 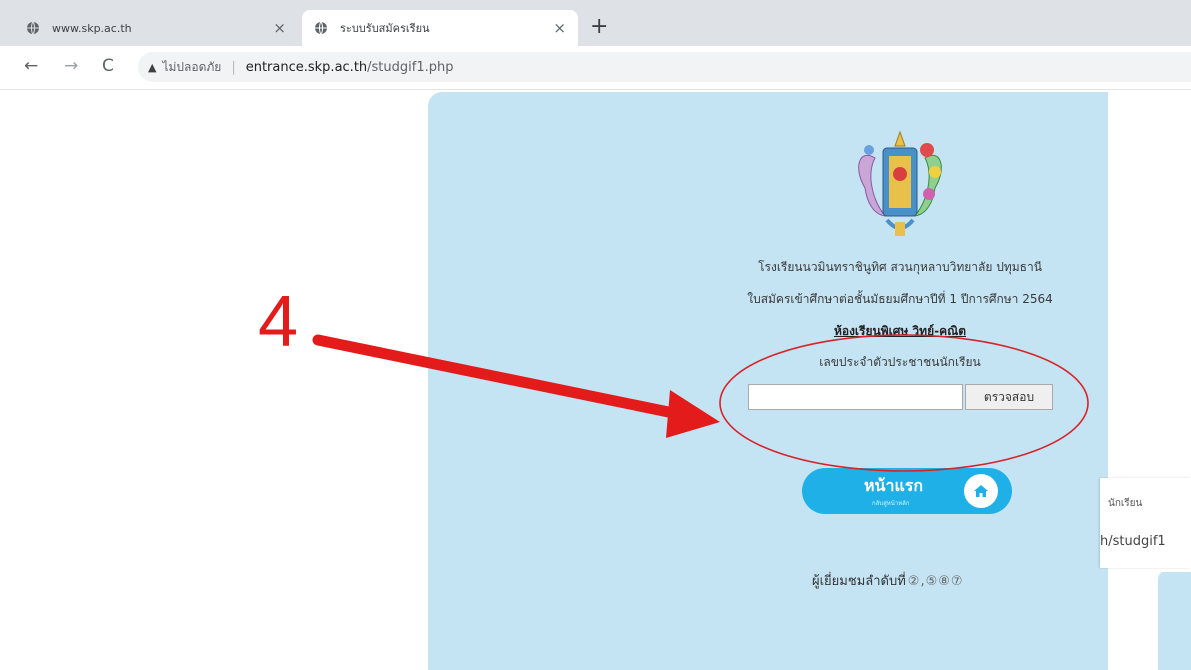 I want to click on arrow-annotation, so click(x=516, y=386).